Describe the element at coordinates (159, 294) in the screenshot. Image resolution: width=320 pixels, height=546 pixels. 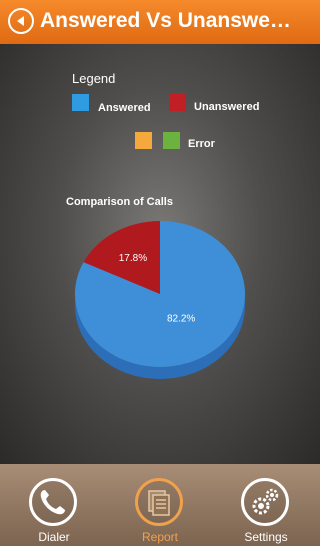
I see `pie-top` at that location.